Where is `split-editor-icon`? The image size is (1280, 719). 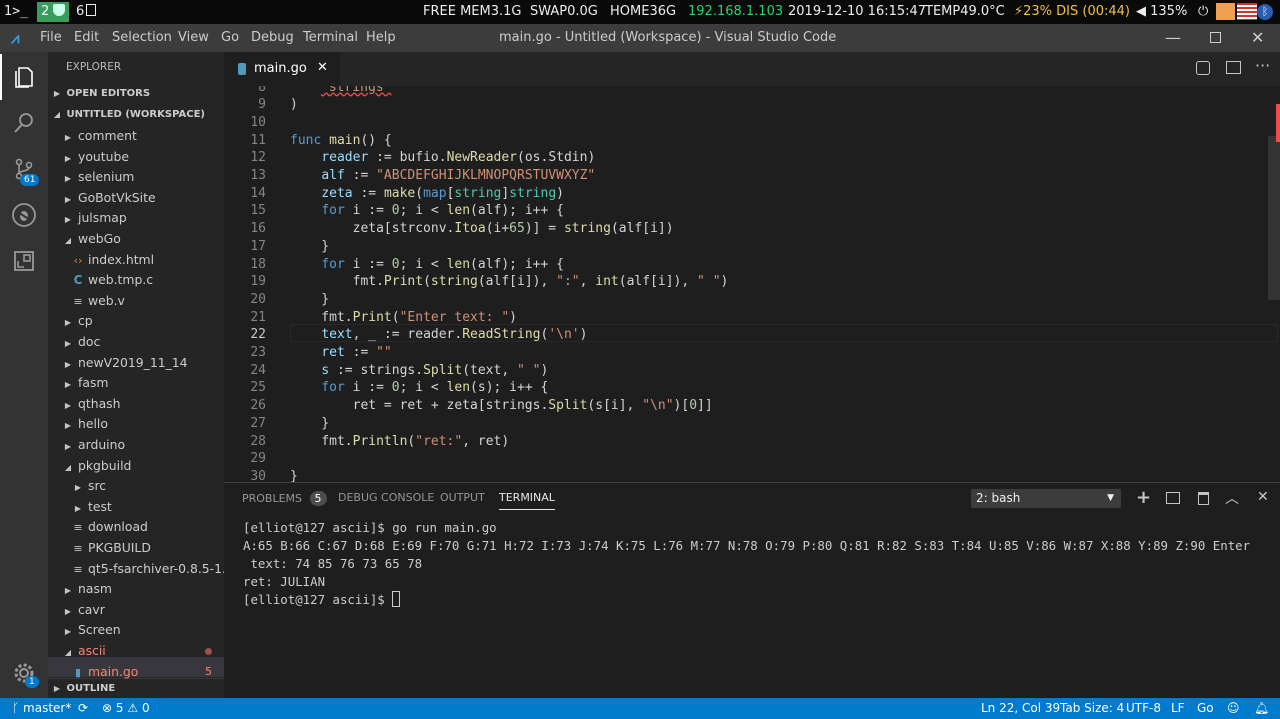
split-editor-icon is located at coordinates (1233, 67).